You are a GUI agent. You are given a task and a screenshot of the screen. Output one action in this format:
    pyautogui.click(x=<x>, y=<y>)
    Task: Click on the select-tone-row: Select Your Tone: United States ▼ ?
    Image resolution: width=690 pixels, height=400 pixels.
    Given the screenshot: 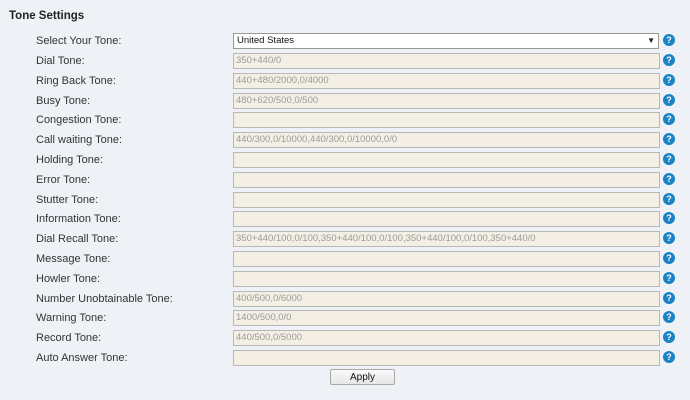 What is the action you would take?
    pyautogui.click(x=345, y=41)
    